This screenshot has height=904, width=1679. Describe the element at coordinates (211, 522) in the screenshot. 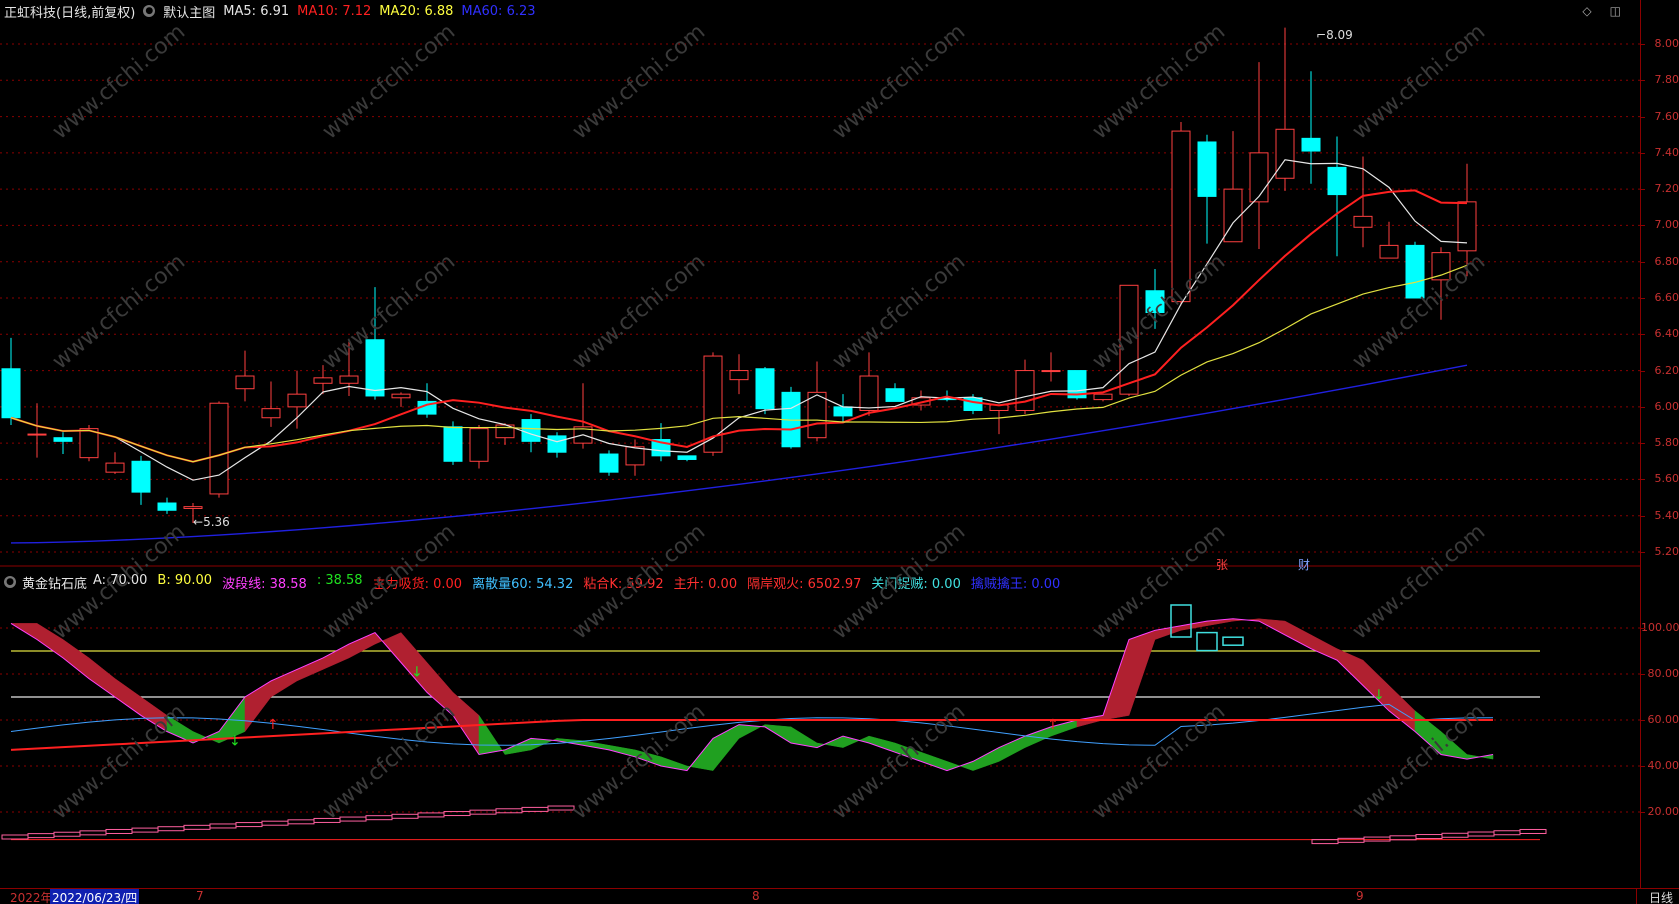

I see `low-price-label: ←5.36` at that location.